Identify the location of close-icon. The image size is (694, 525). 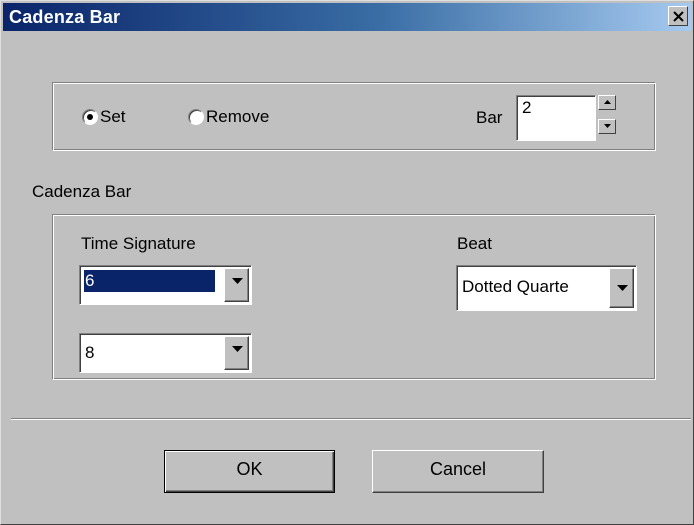
(678, 16).